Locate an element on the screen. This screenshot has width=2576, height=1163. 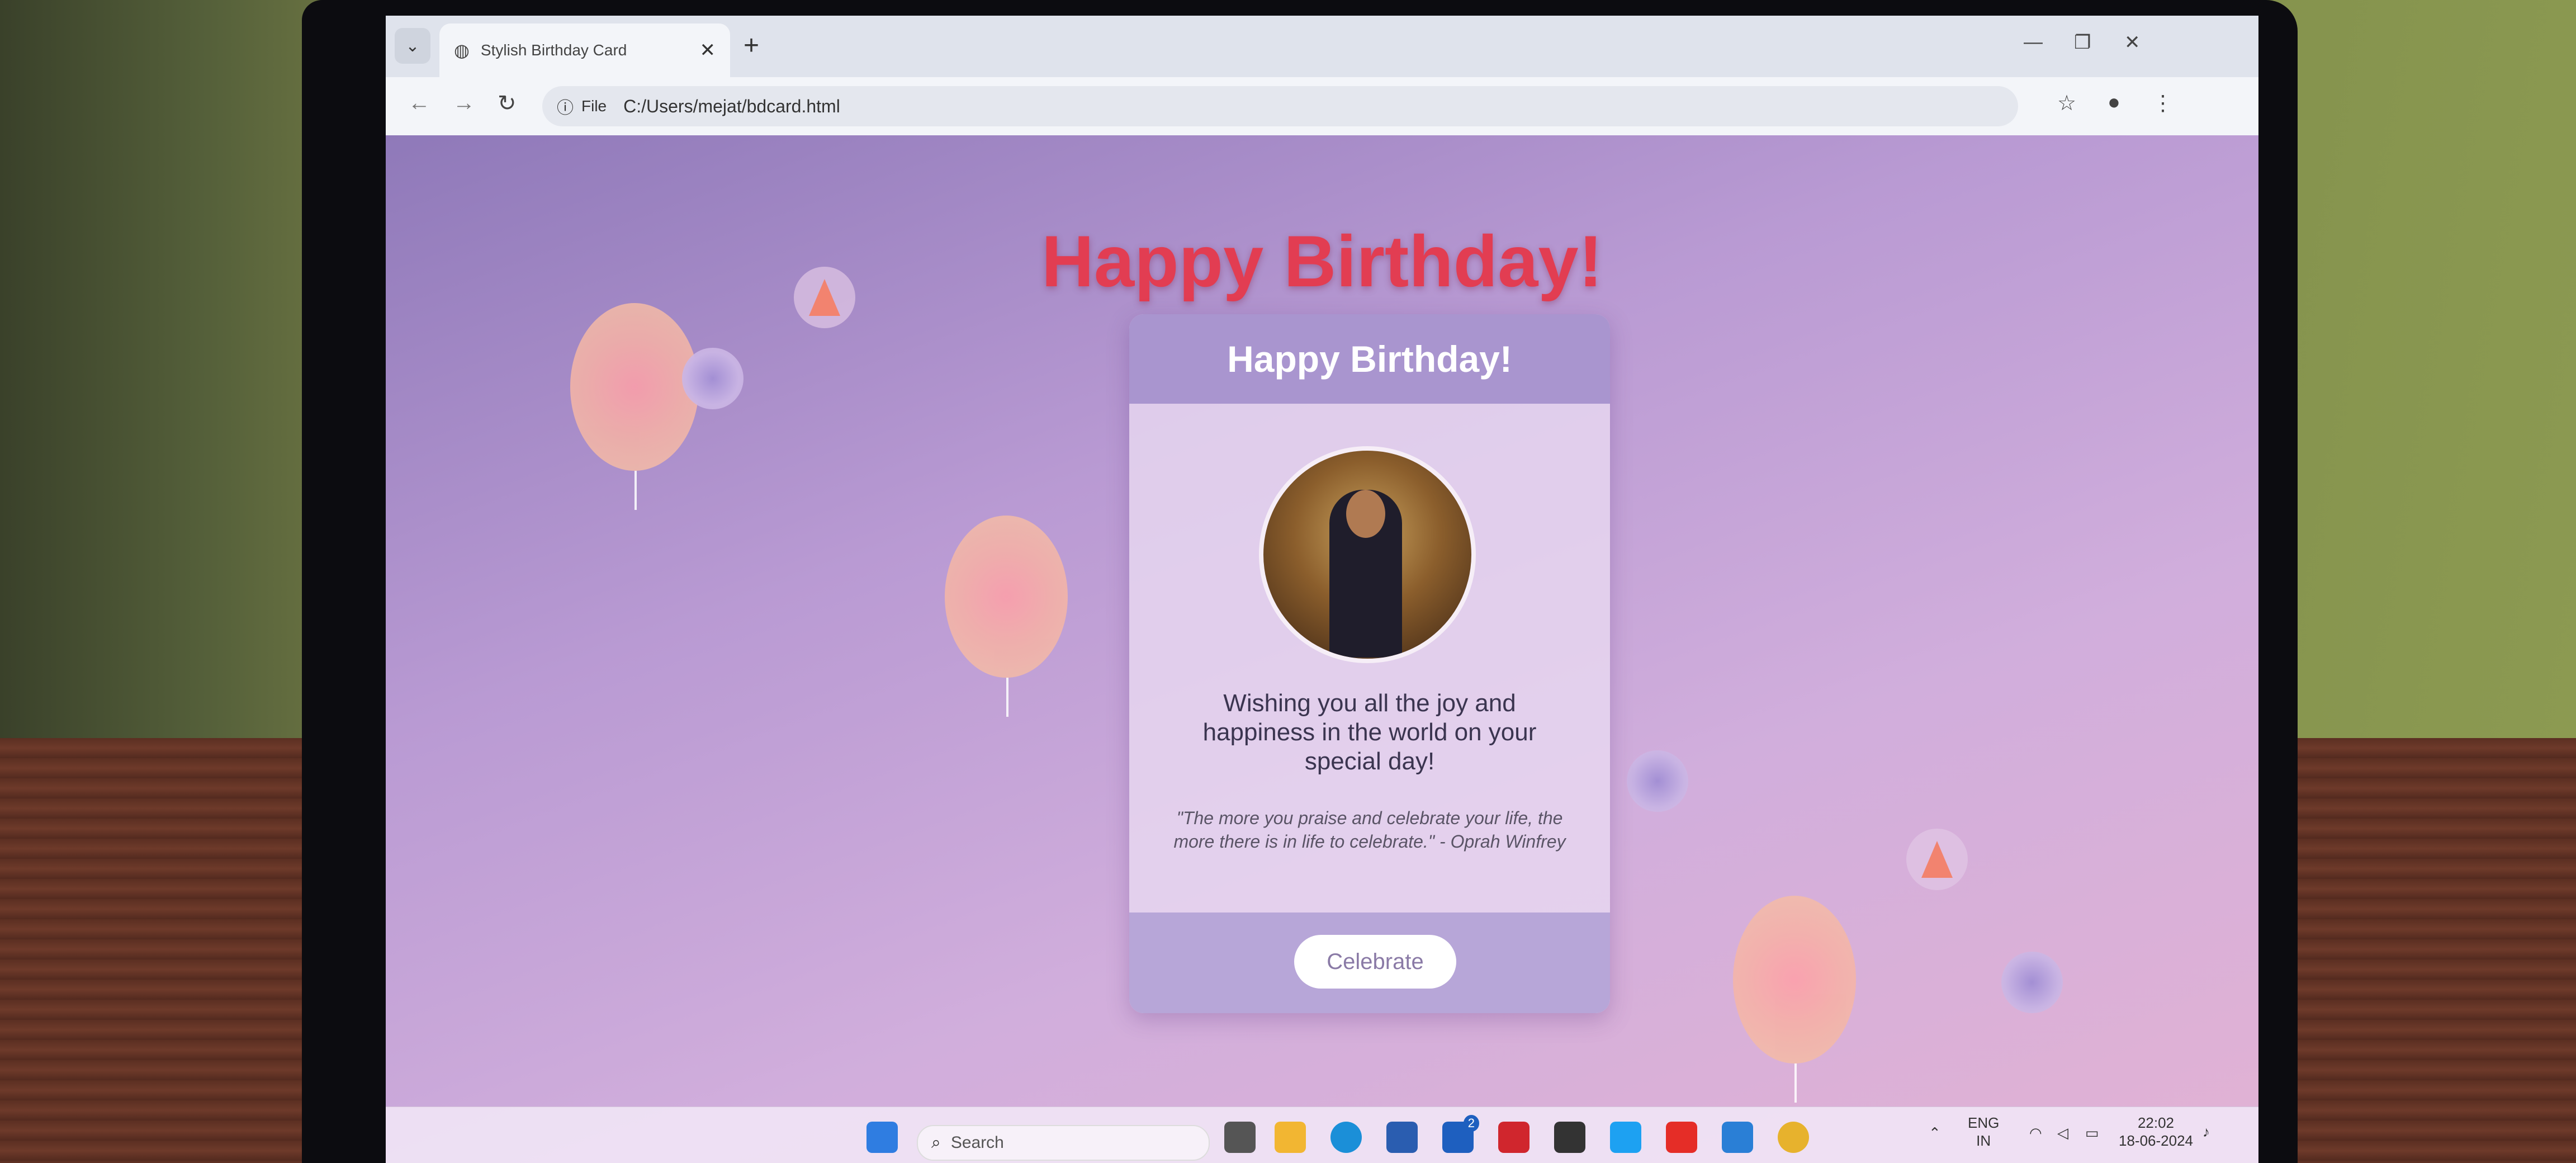
profile-icon: ● is located at coordinates (2114, 103).